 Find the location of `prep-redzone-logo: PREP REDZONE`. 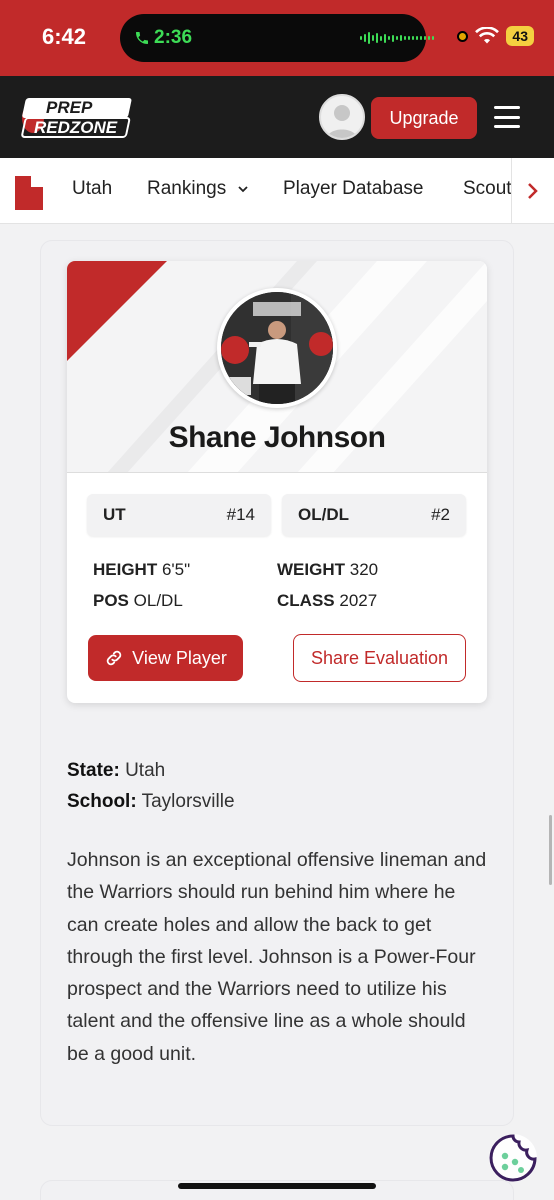

prep-redzone-logo: PREP REDZONE is located at coordinates (78, 118).